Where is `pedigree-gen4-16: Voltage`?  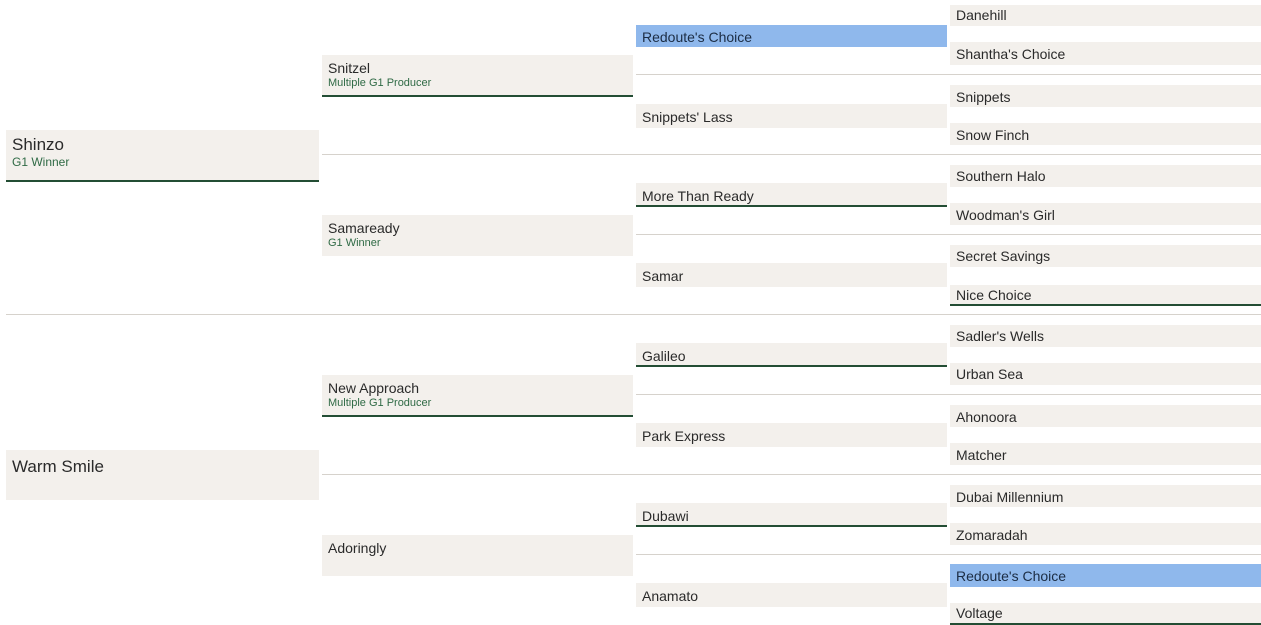
pedigree-gen4-16: Voltage is located at coordinates (1105, 614).